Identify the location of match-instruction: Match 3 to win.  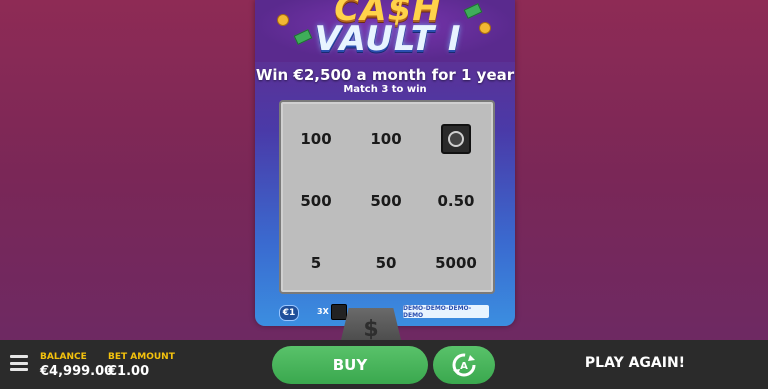
(385, 89).